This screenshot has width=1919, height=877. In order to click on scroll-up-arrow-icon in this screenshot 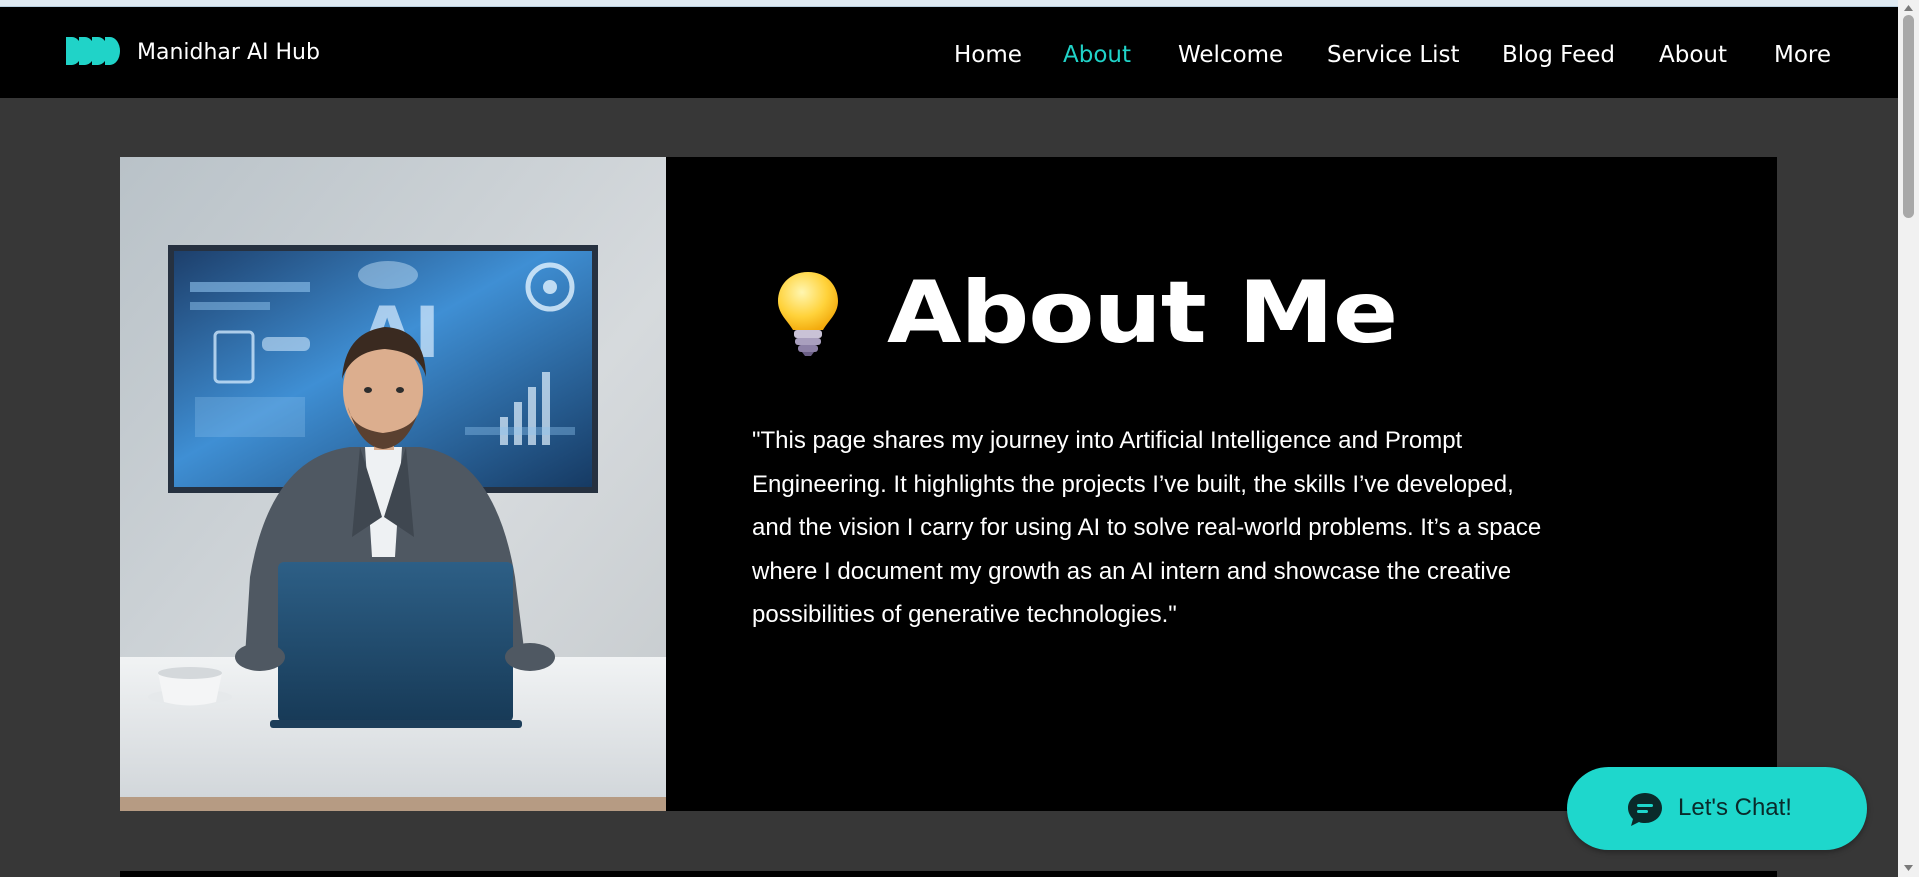, I will do `click(1908, 8)`.